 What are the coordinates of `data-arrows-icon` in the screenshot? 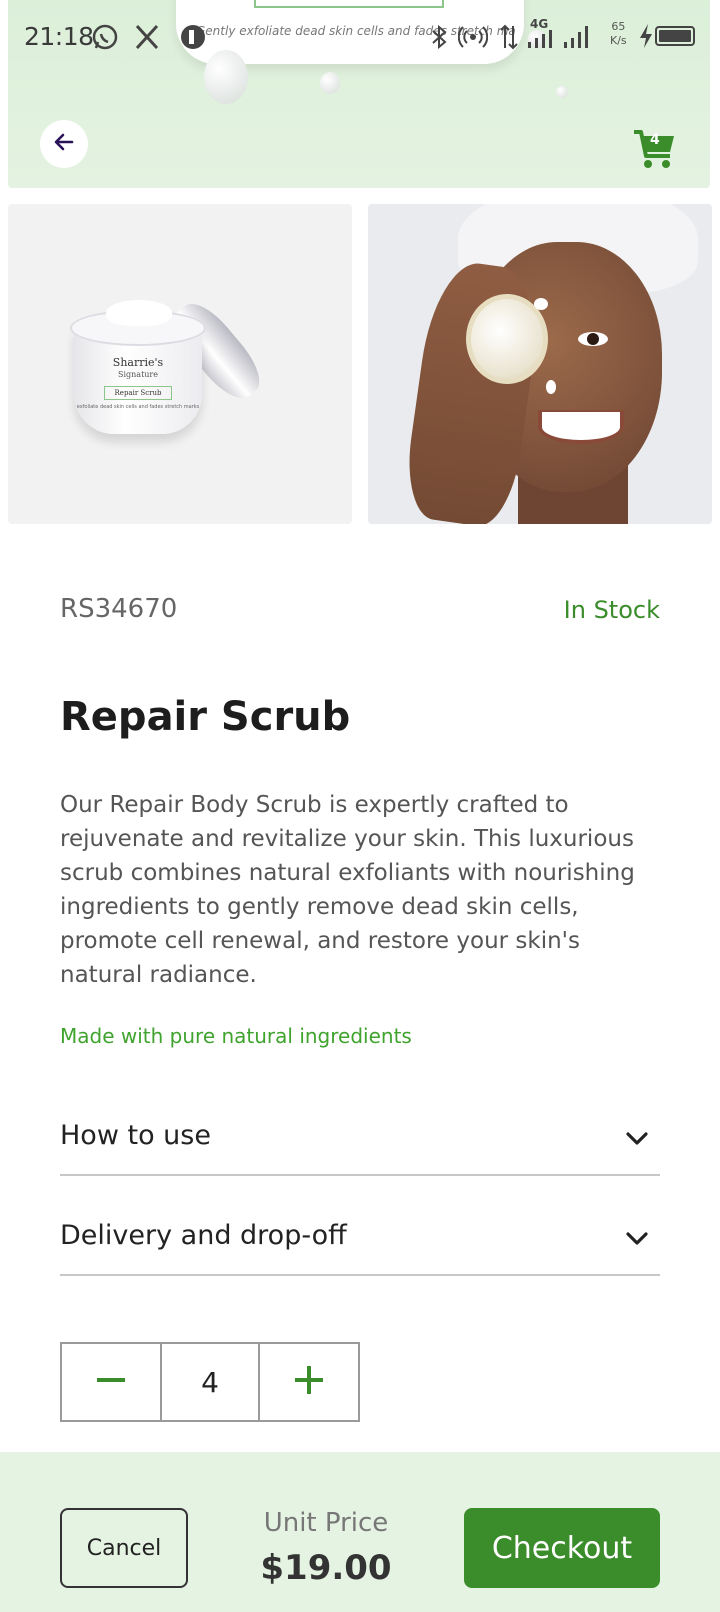 It's located at (509, 37).